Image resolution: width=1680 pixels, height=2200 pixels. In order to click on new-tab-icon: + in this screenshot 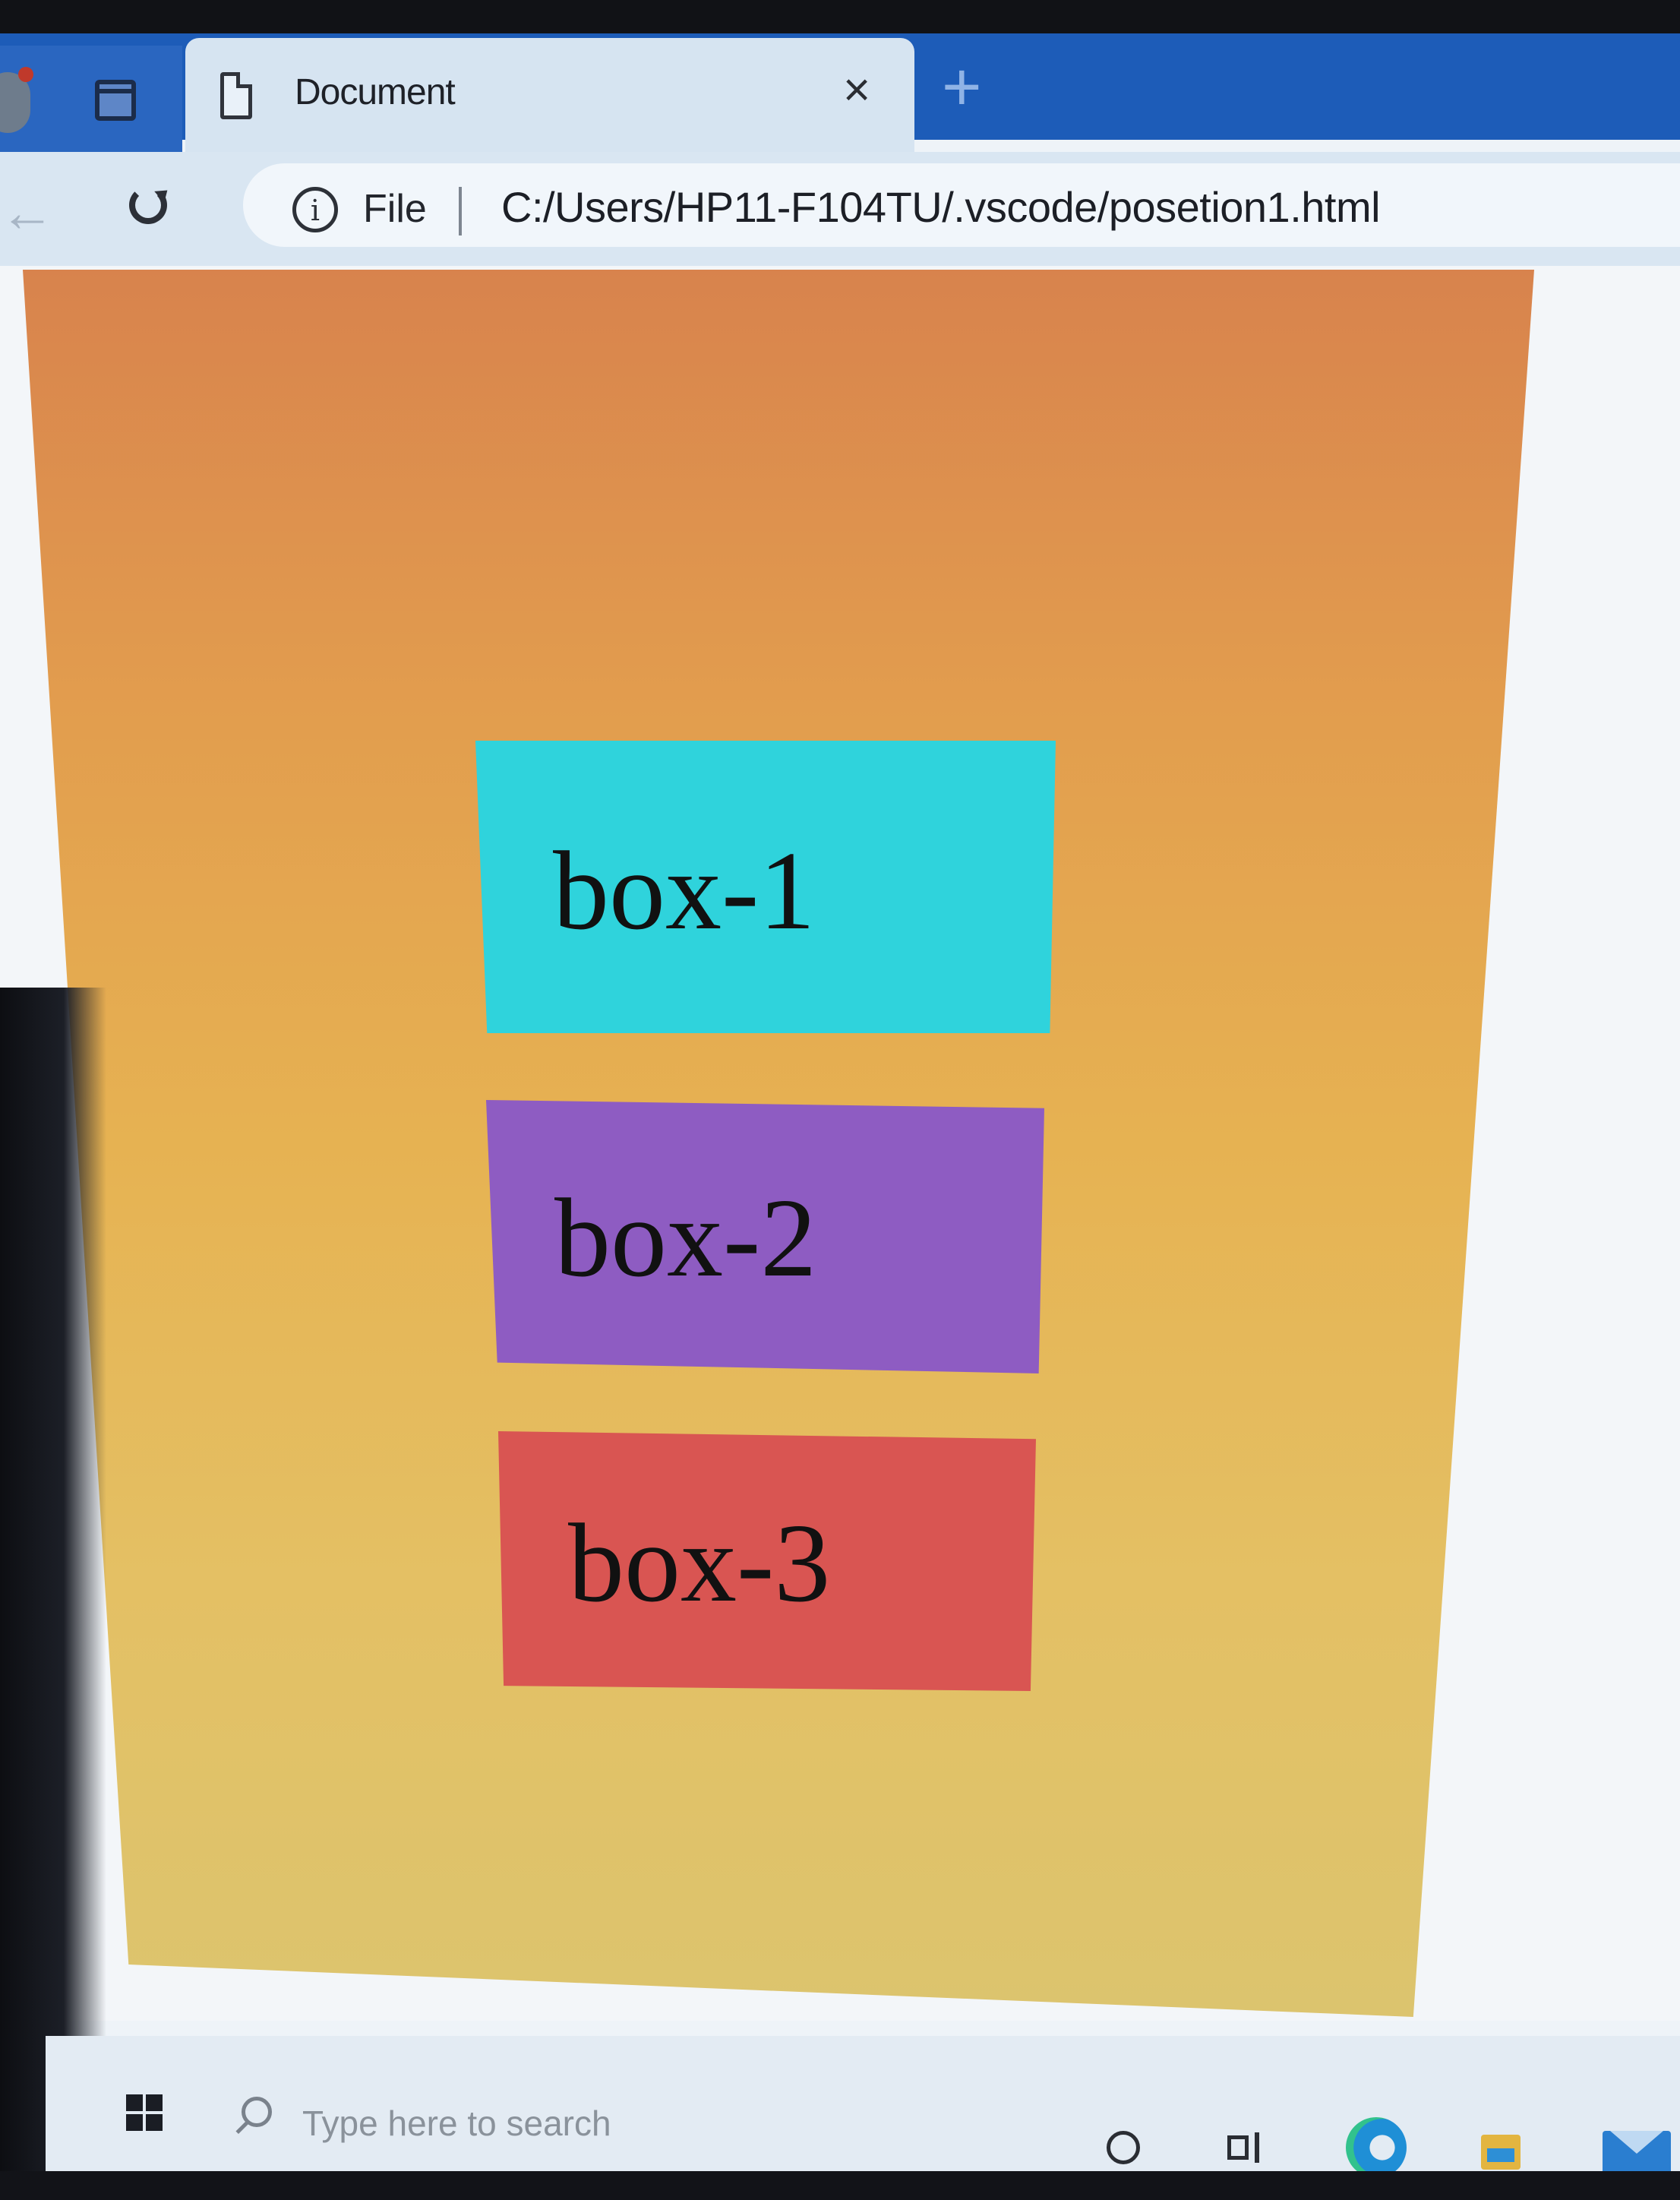, I will do `click(962, 87)`.